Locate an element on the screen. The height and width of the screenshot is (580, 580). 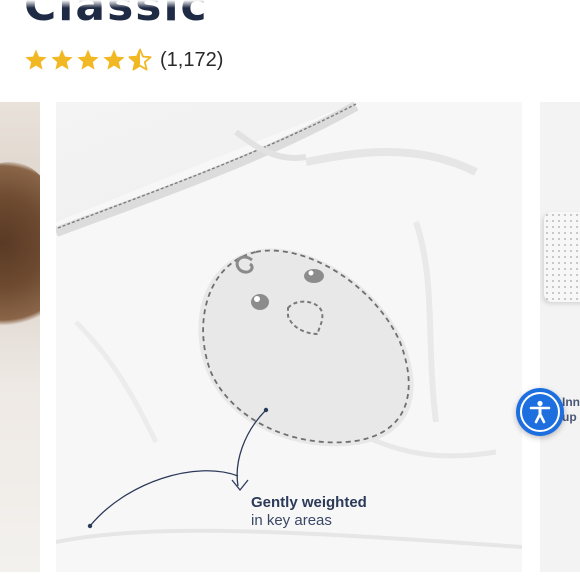
accessibility-icon is located at coordinates (540, 412).